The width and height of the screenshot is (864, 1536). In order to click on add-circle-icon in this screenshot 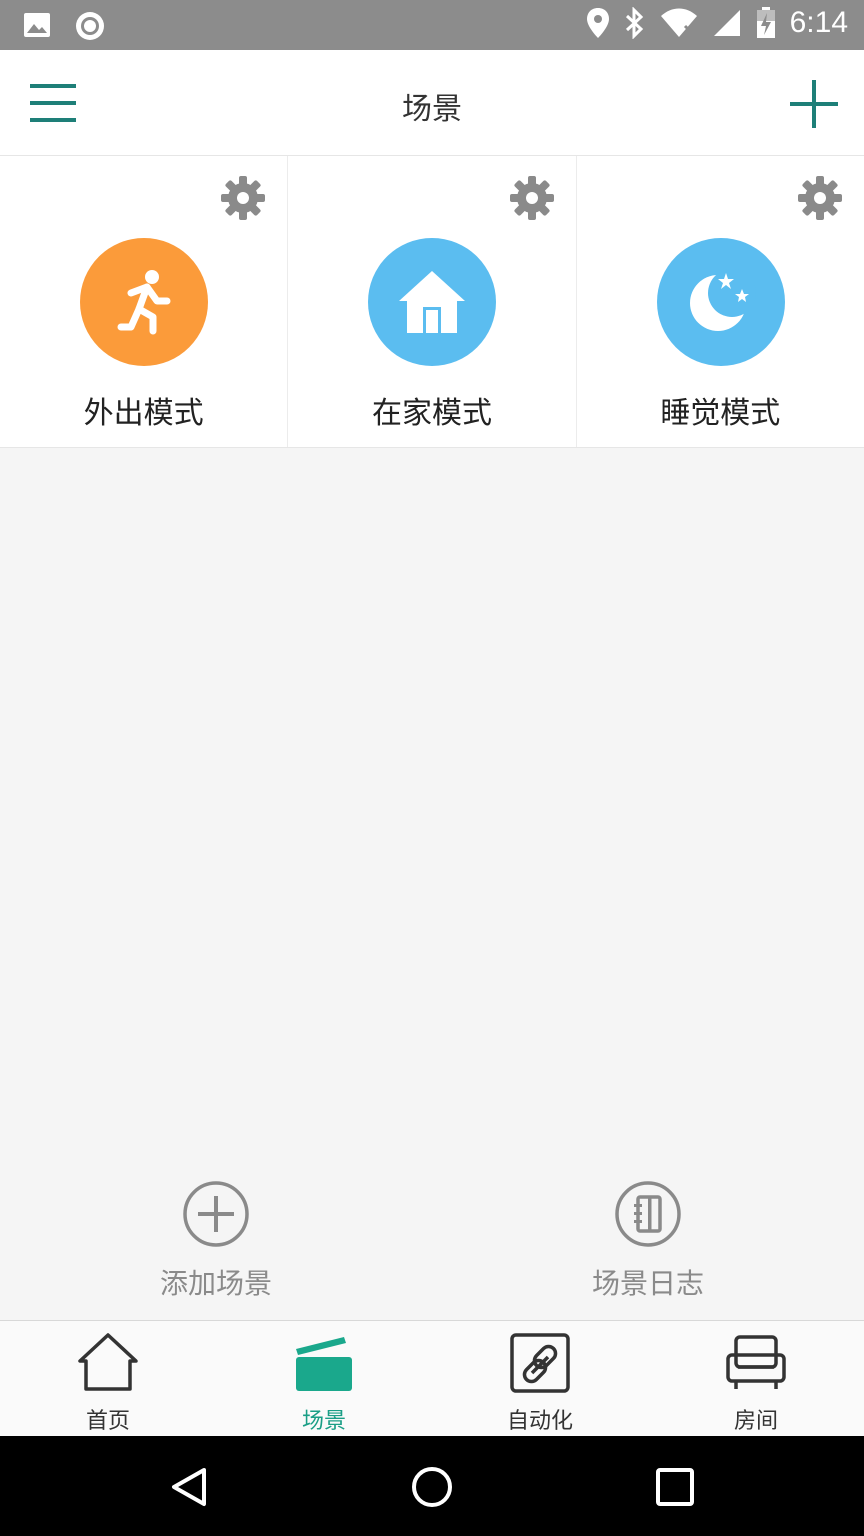, I will do `click(216, 1214)`.